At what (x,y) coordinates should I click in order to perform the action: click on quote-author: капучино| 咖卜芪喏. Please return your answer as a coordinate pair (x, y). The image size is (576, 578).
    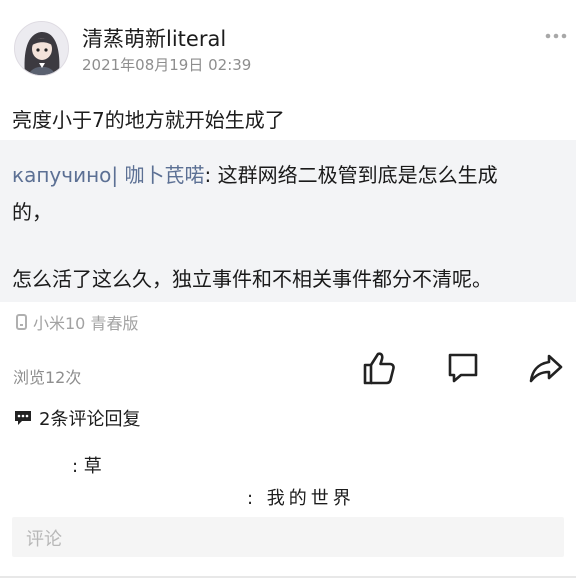
    Looking at the image, I should click on (108, 175).